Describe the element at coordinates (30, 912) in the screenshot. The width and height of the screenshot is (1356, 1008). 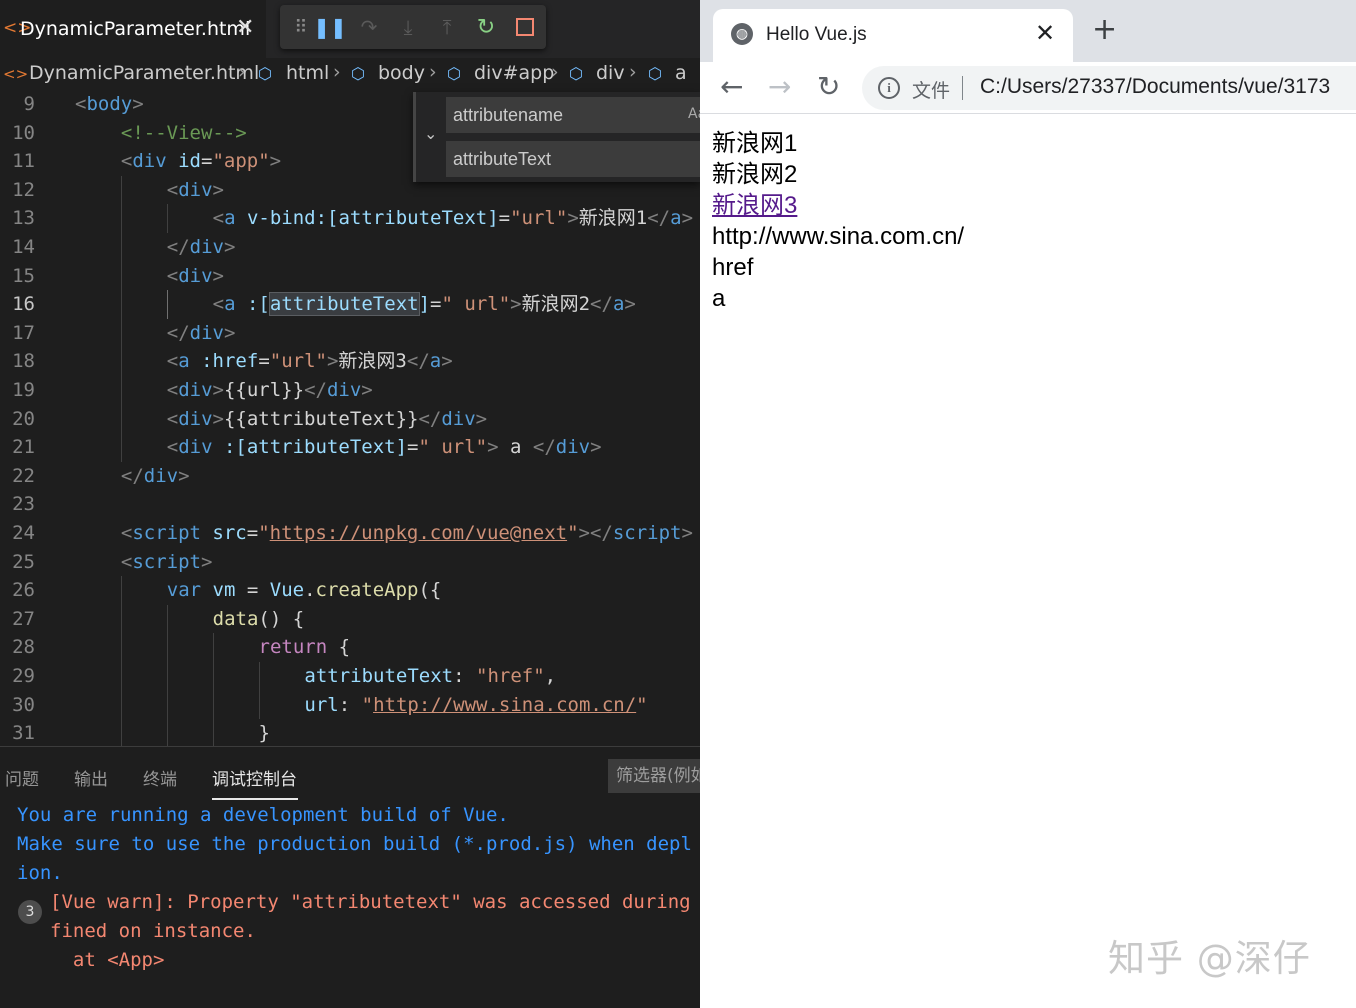
I see `repeat-count-badge: 3` at that location.